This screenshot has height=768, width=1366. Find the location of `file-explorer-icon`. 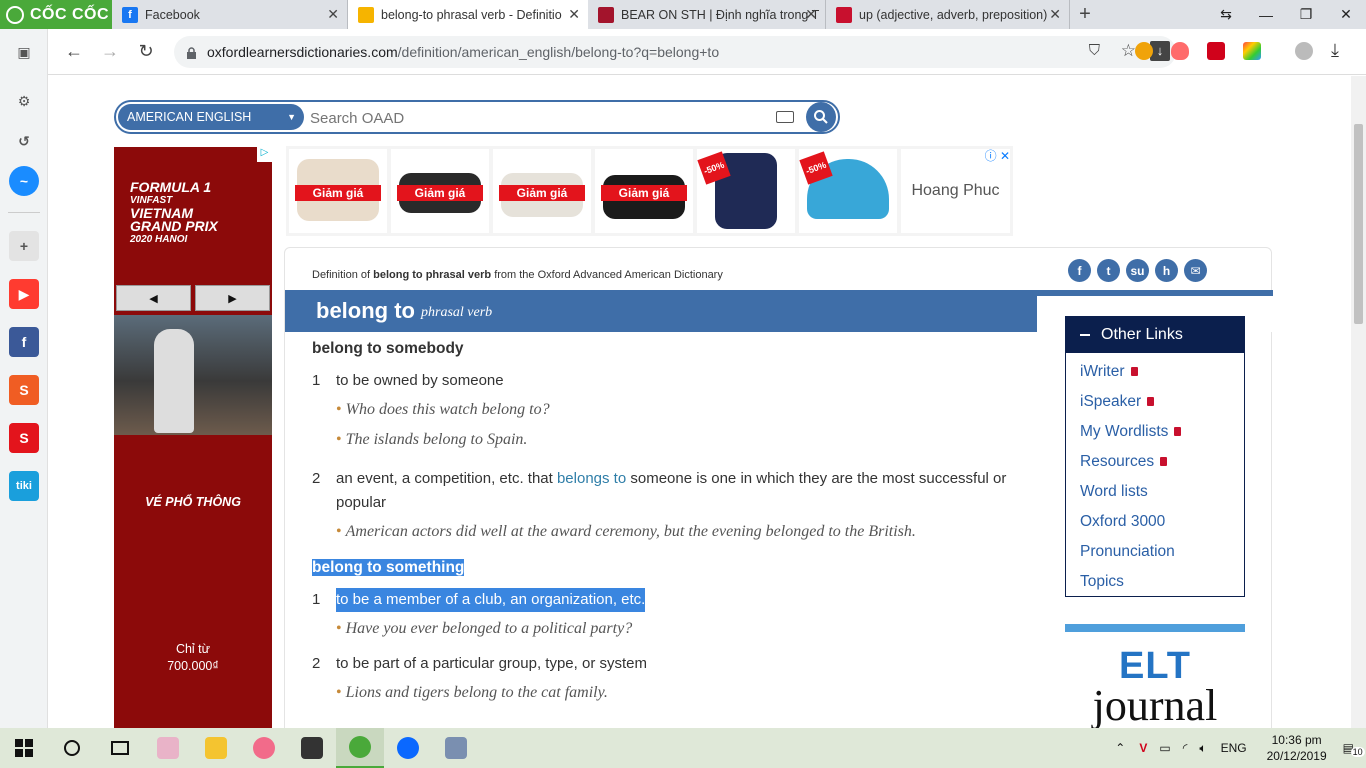

file-explorer-icon is located at coordinates (216, 748).